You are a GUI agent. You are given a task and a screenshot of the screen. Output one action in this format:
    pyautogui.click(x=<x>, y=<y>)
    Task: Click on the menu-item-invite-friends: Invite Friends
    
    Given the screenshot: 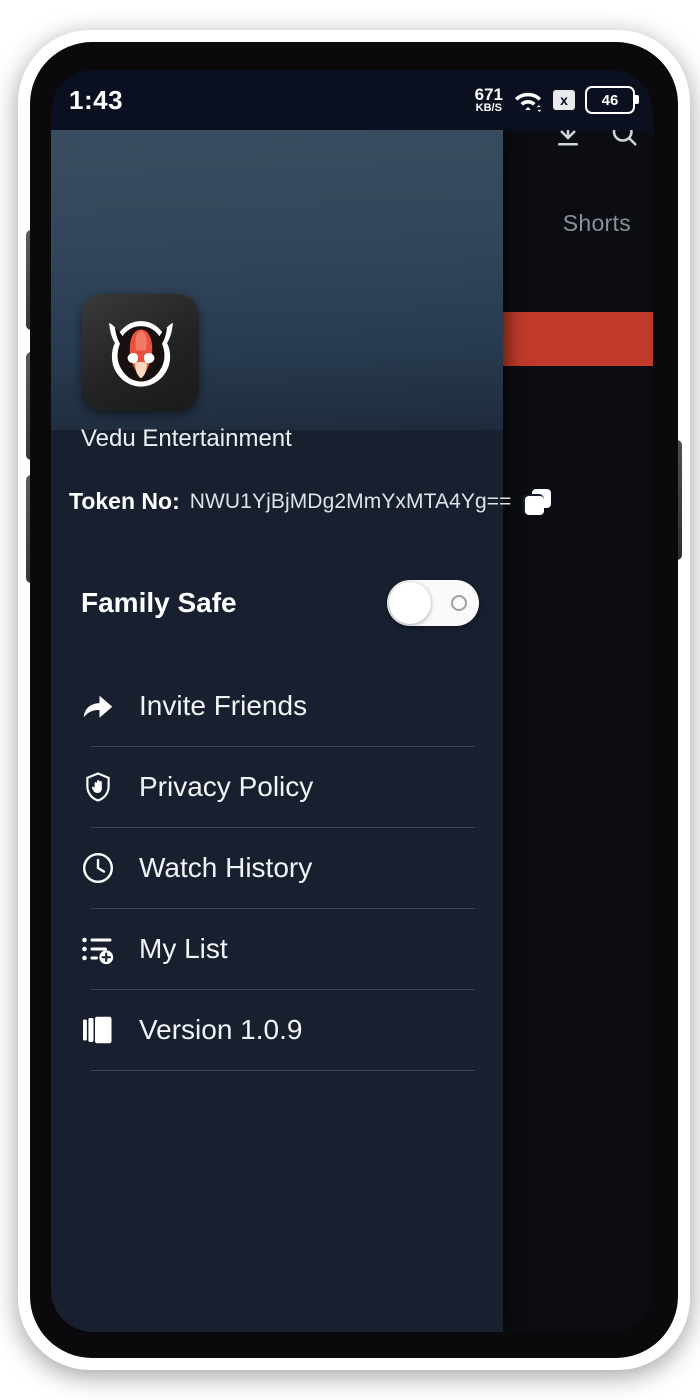 What is the action you would take?
    pyautogui.click(x=286, y=706)
    